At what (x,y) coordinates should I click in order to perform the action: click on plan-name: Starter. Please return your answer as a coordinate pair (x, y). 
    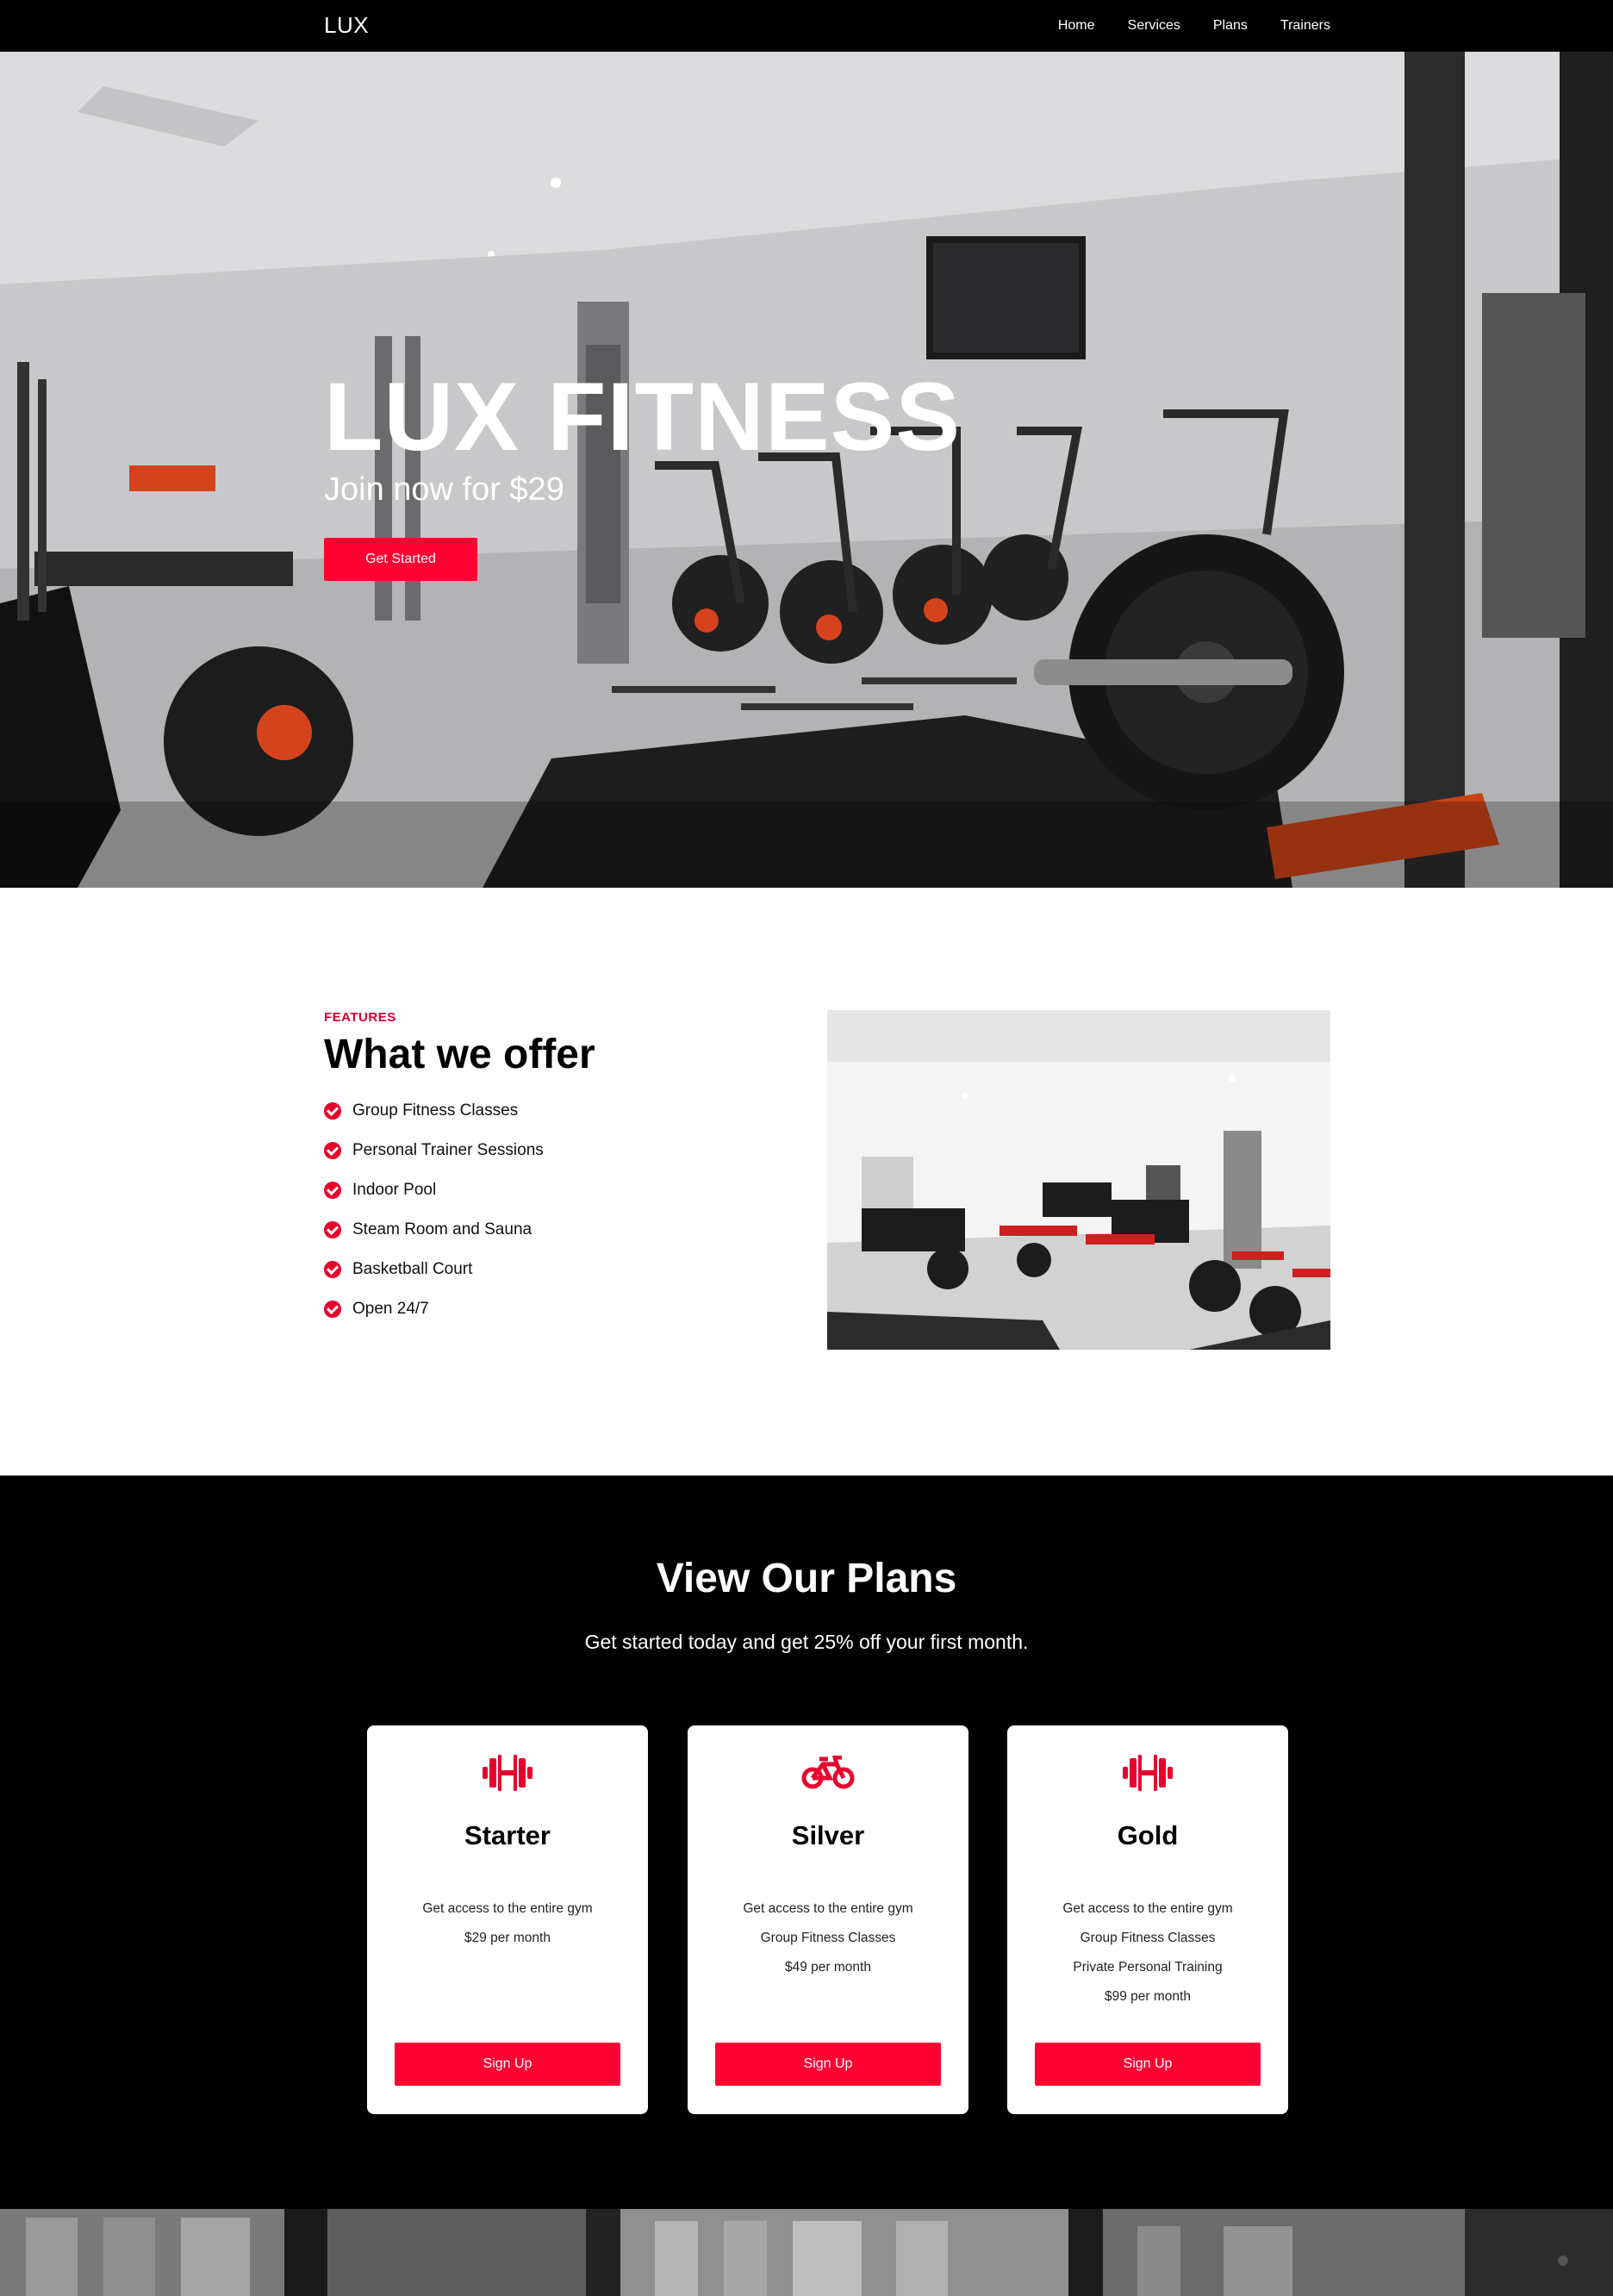
    Looking at the image, I should click on (507, 1835).